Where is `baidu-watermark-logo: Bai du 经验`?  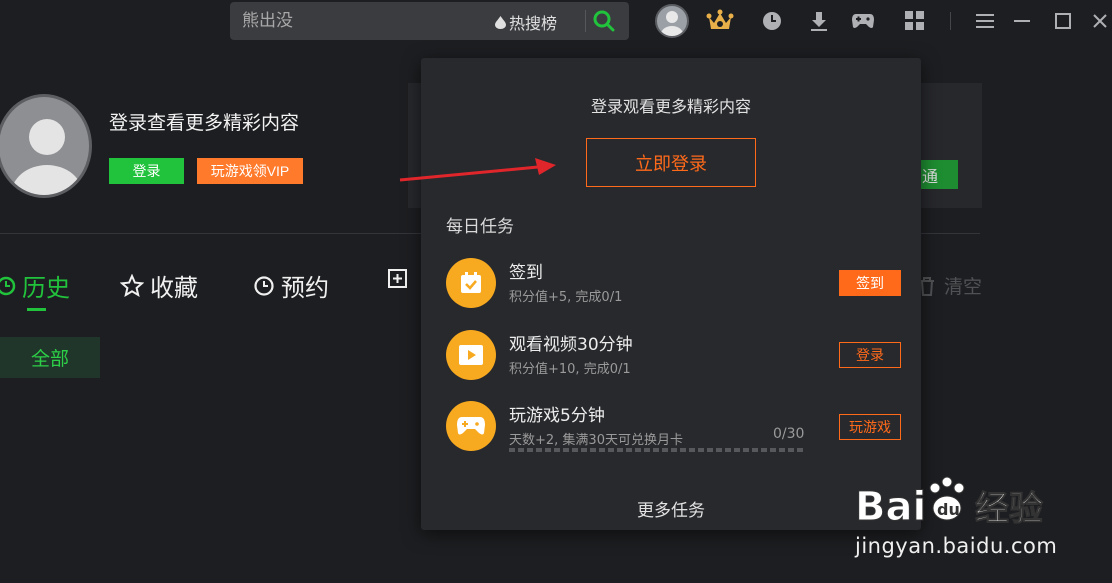 baidu-watermark-logo: Bai du 经验 is located at coordinates (949, 503).